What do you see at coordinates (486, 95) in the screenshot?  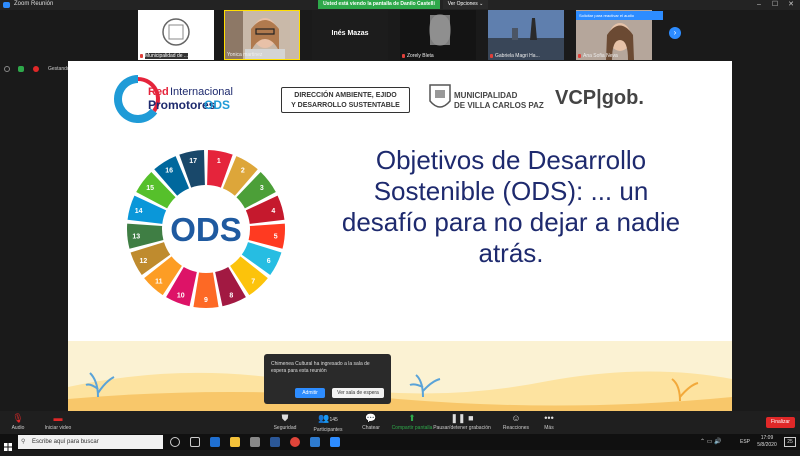 I see `logo3-line1: MUNICIPALIDAD` at bounding box center [486, 95].